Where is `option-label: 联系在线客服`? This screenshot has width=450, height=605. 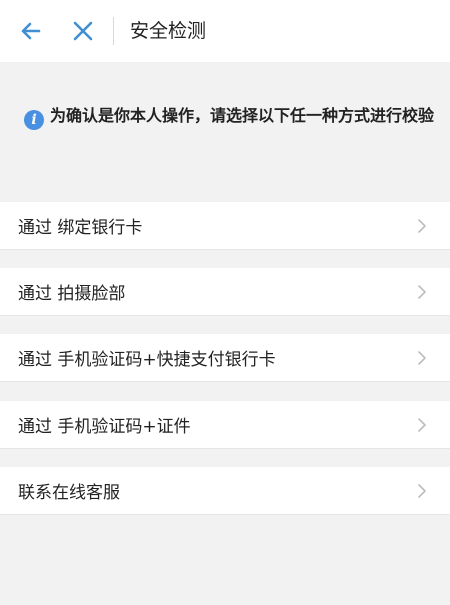 option-label: 联系在线客服 is located at coordinates (69, 493).